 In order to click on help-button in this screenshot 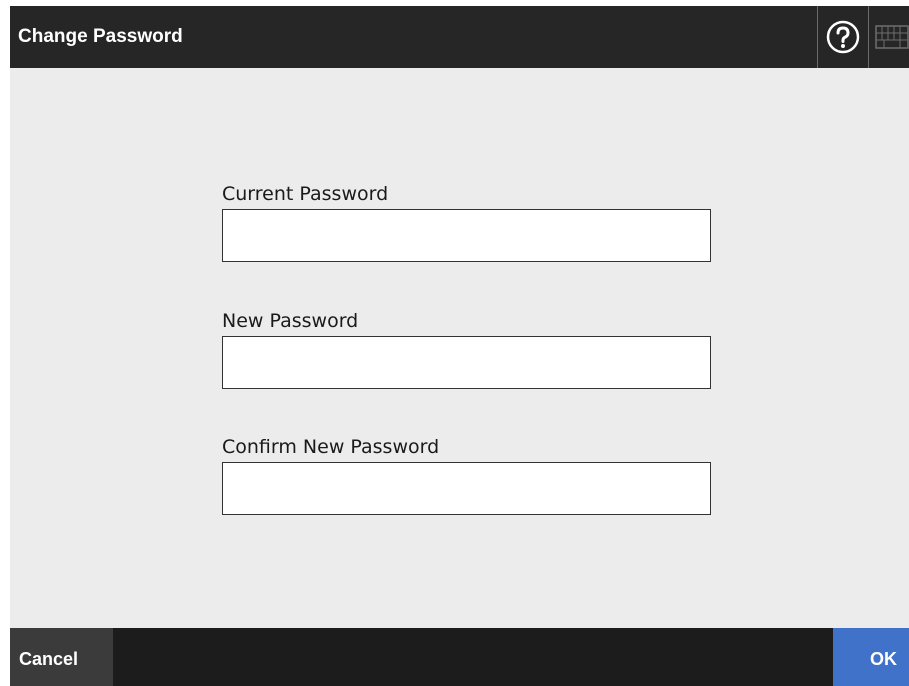, I will do `click(843, 37)`.